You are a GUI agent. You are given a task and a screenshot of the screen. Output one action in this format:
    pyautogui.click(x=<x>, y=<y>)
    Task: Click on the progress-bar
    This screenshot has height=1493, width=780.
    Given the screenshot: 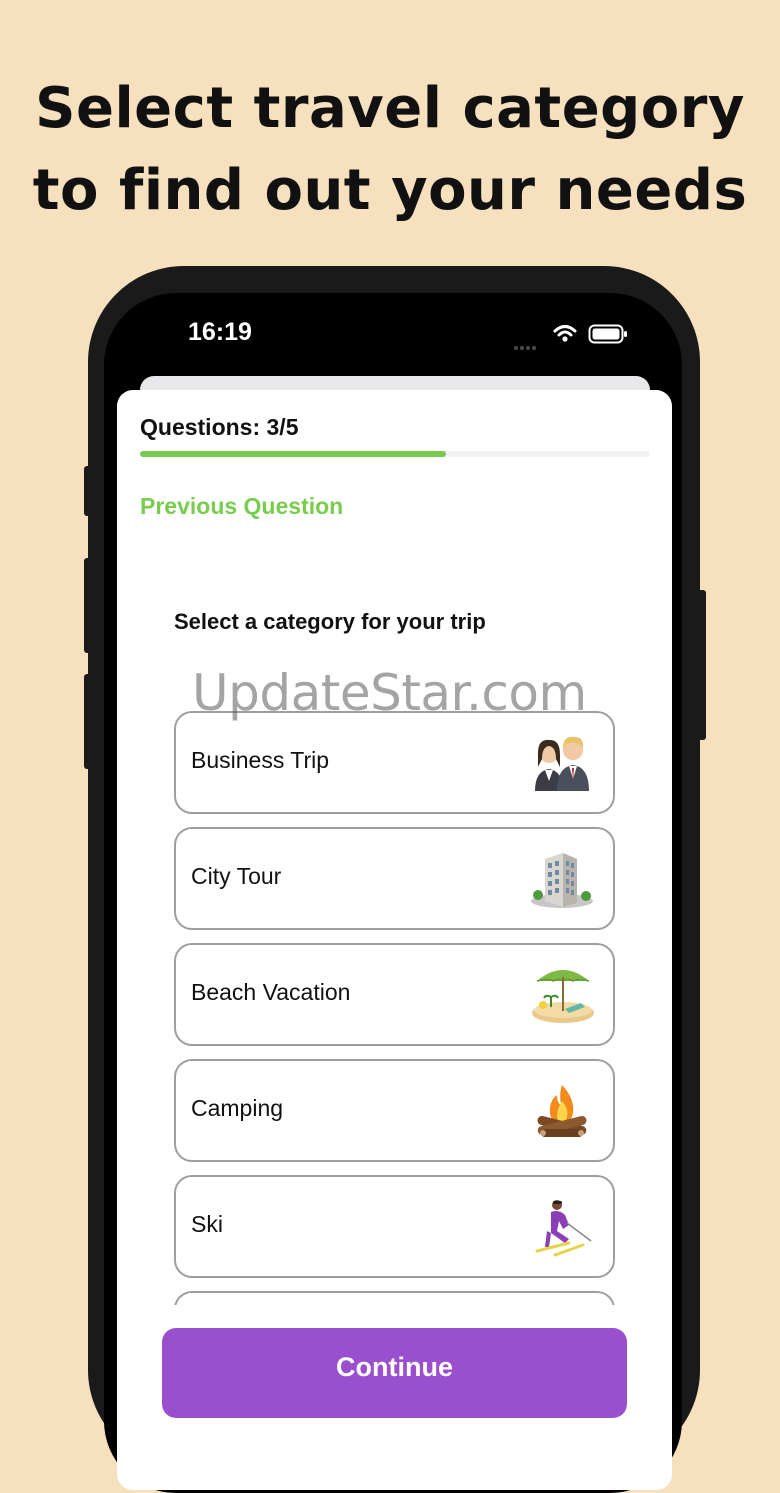 What is the action you would take?
    pyautogui.click(x=395, y=454)
    